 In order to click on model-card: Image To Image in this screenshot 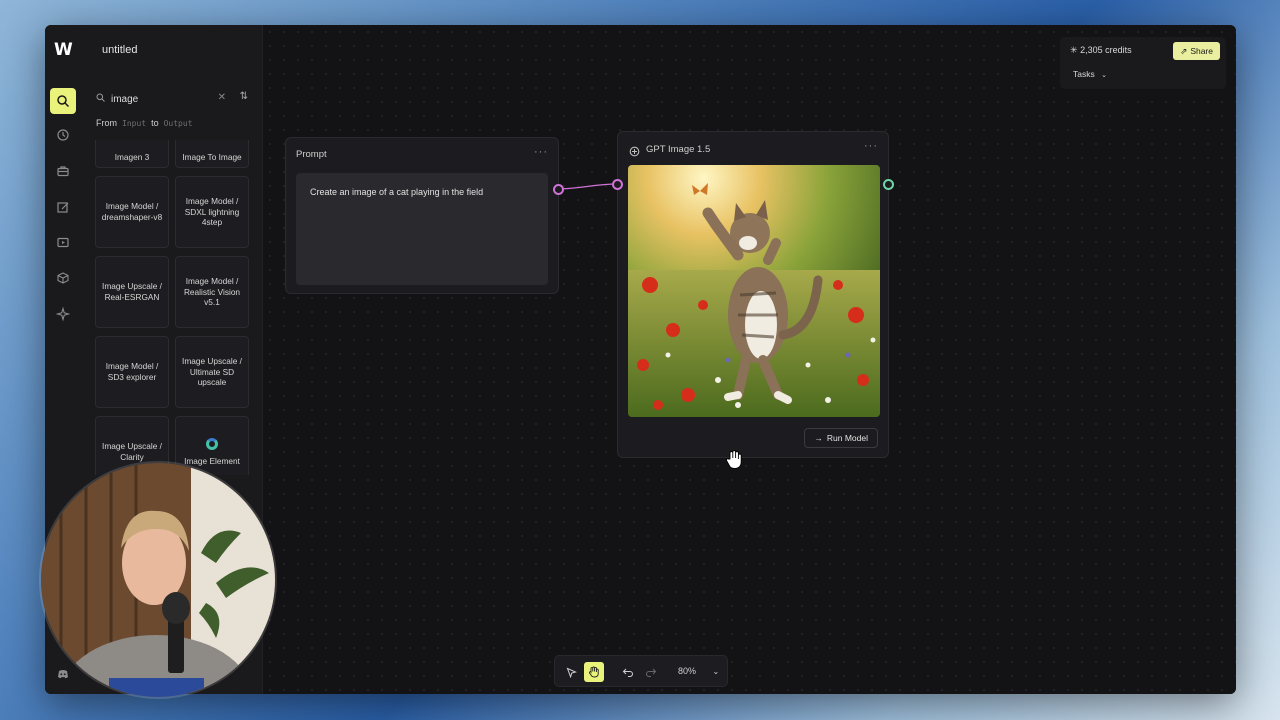, I will do `click(212, 154)`.